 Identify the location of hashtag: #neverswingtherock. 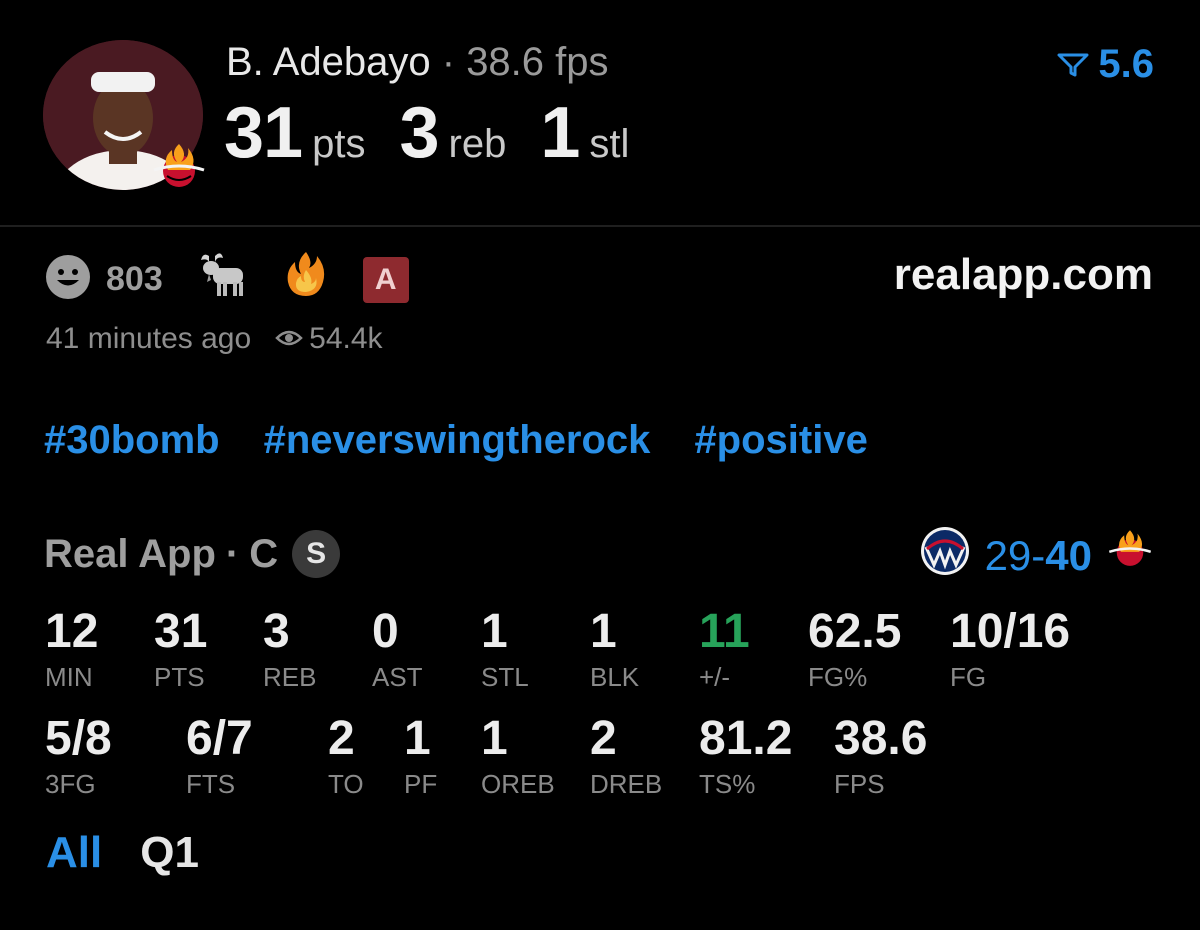
(457, 440).